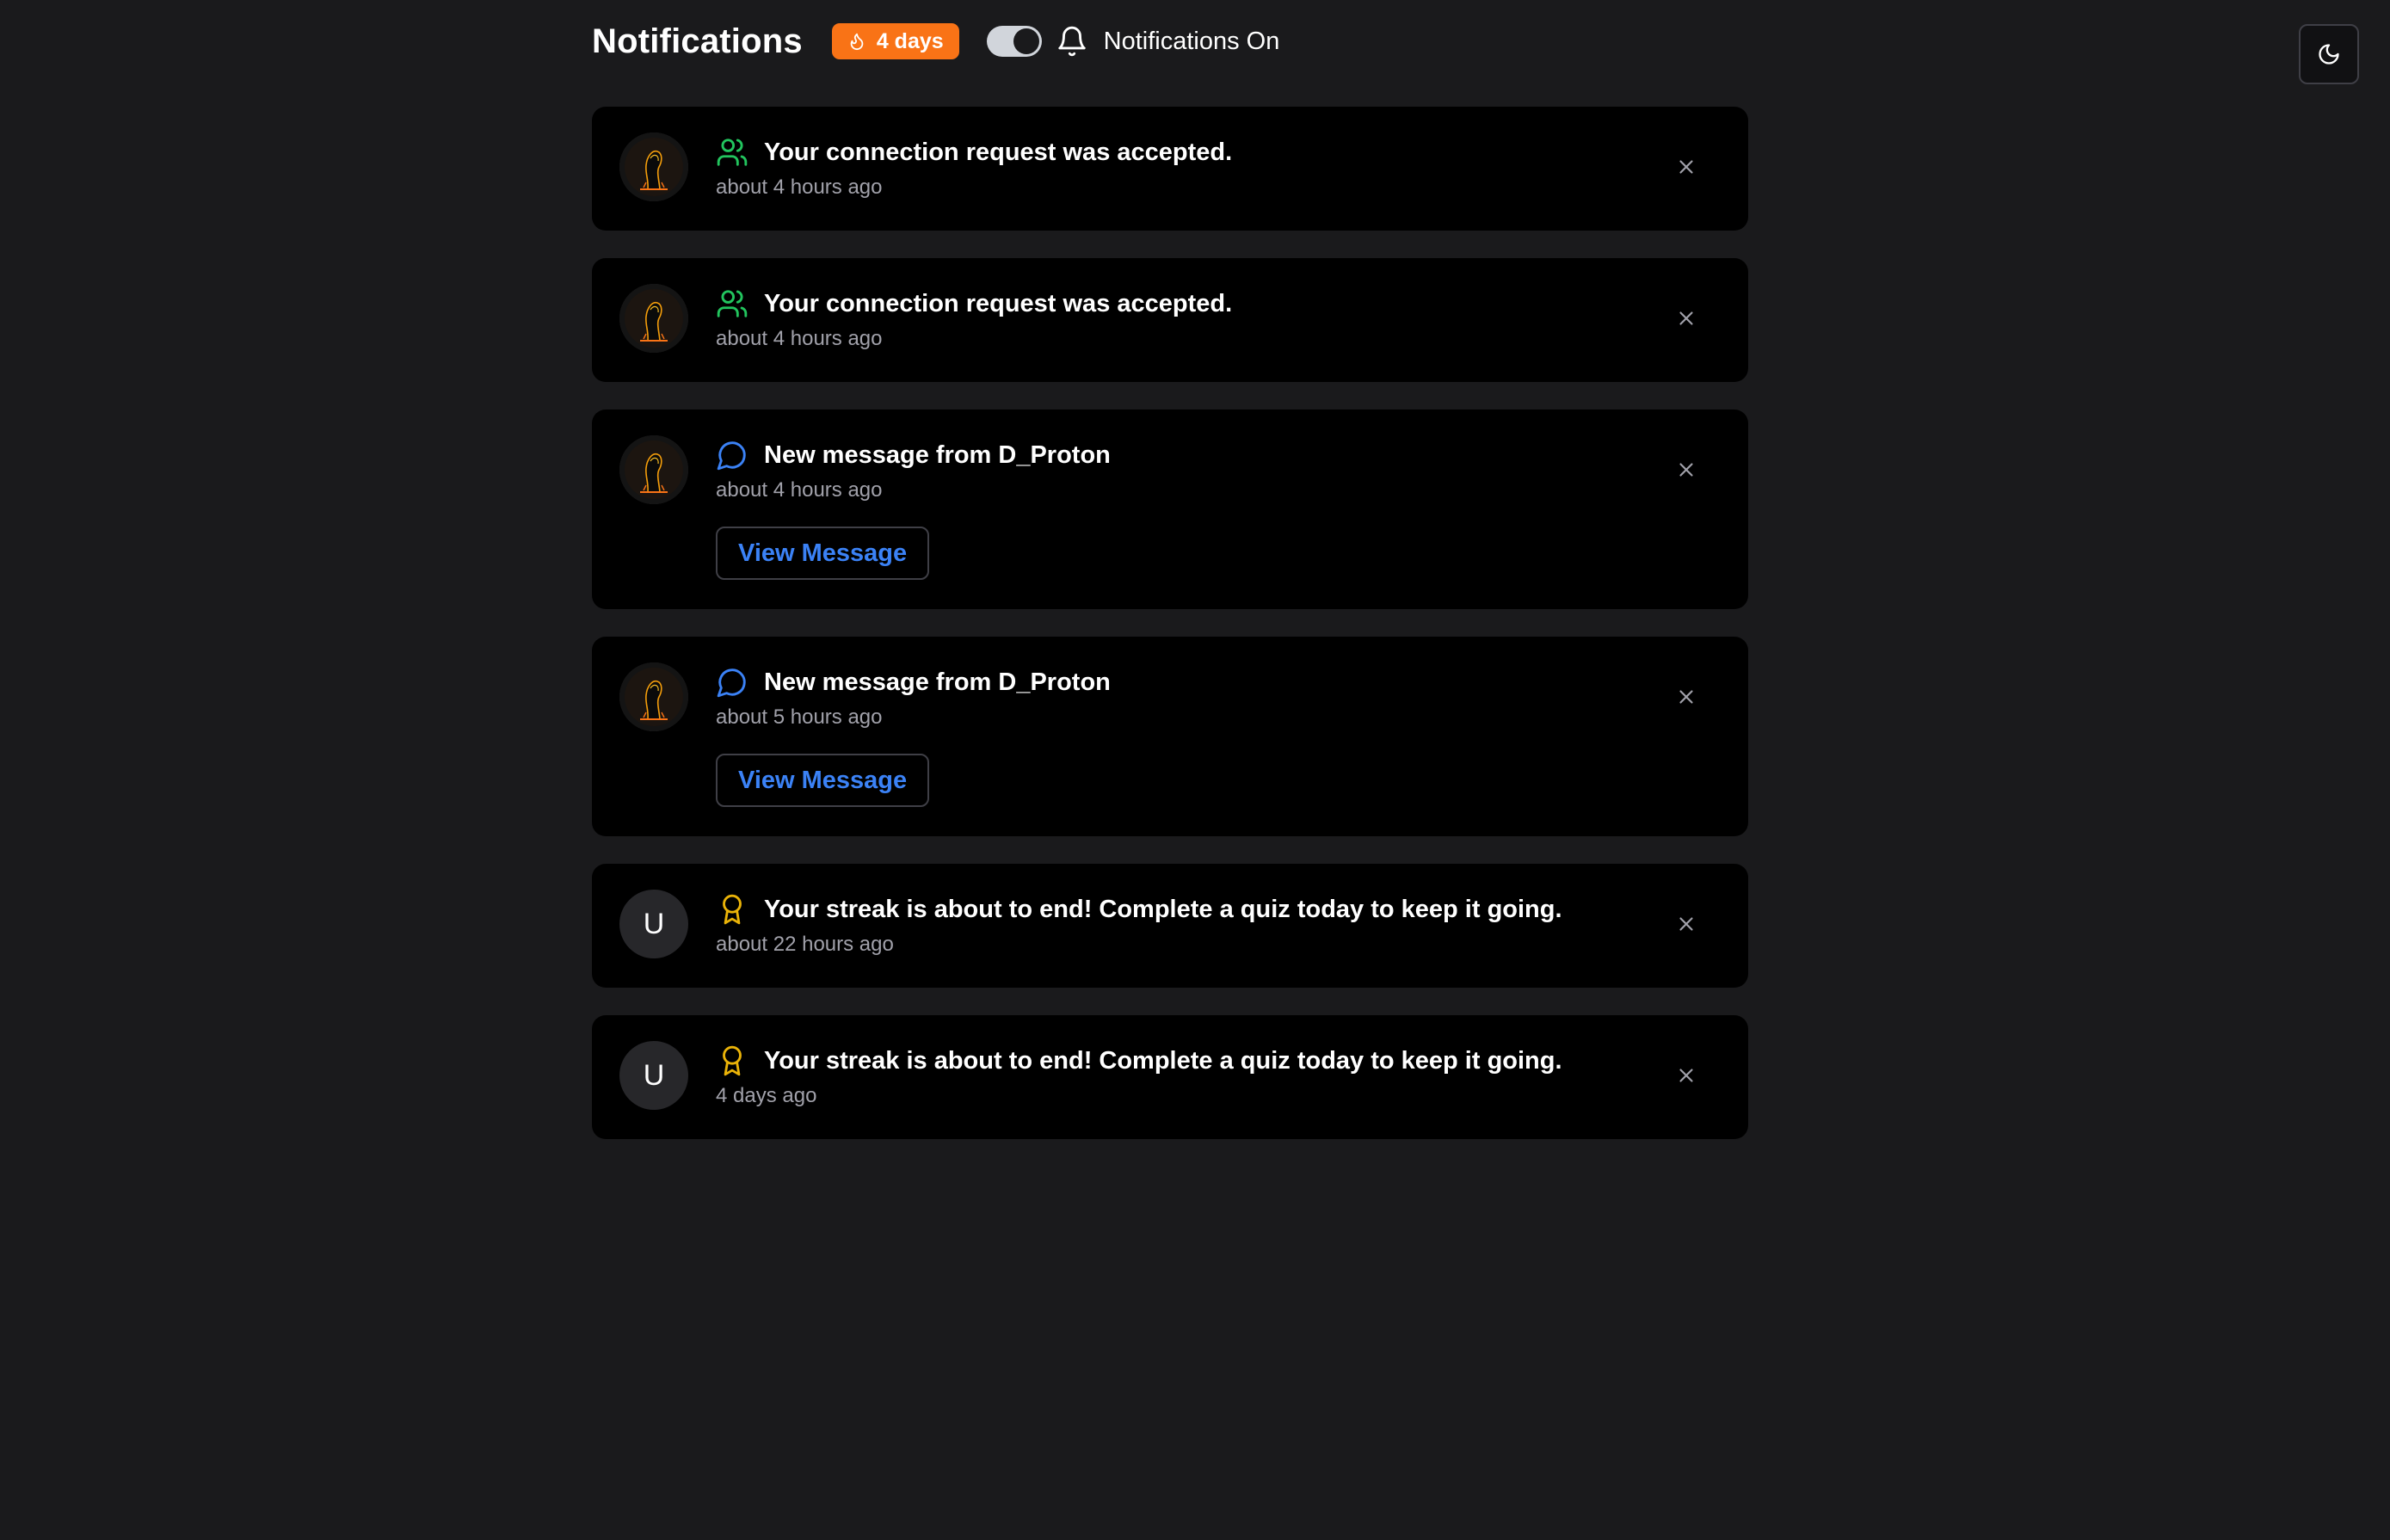  What do you see at coordinates (766, 1095) in the screenshot?
I see `notification-time: 4 days ago` at bounding box center [766, 1095].